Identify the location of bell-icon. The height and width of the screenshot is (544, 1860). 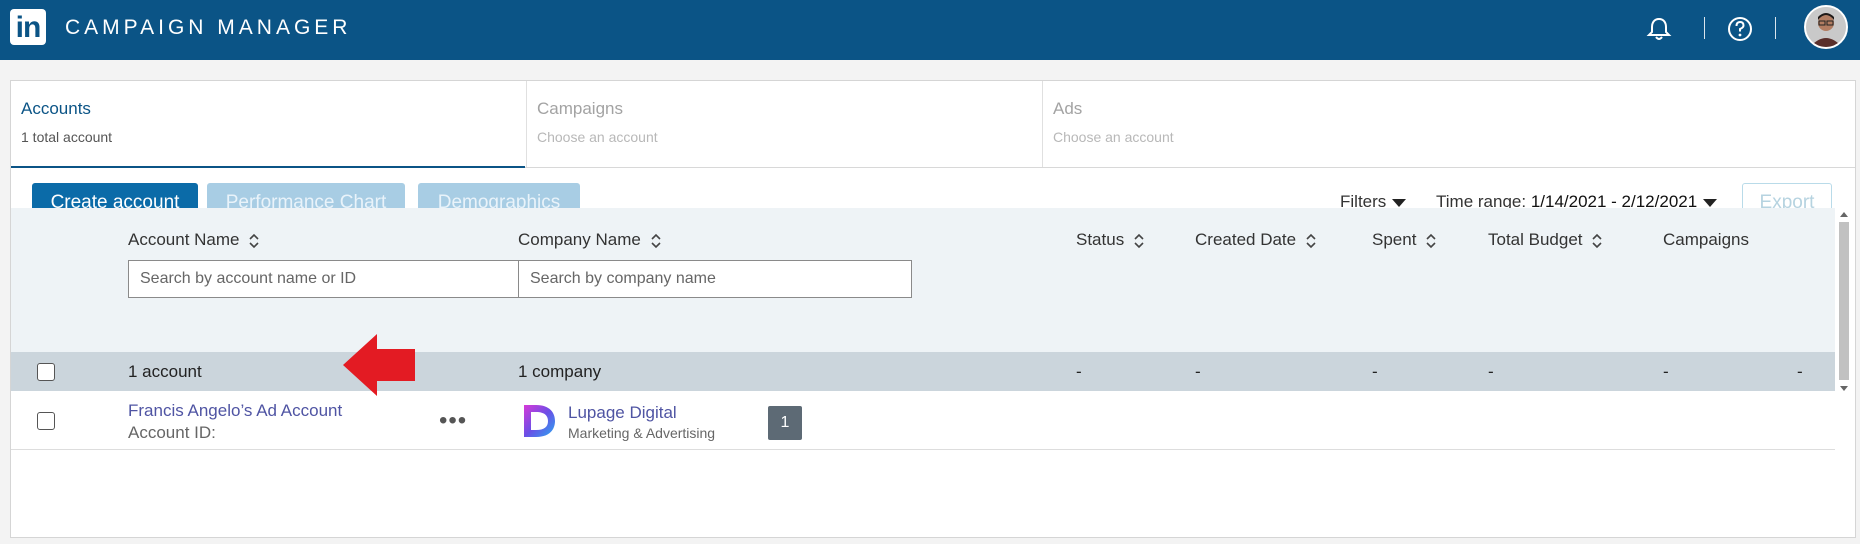
(1659, 29).